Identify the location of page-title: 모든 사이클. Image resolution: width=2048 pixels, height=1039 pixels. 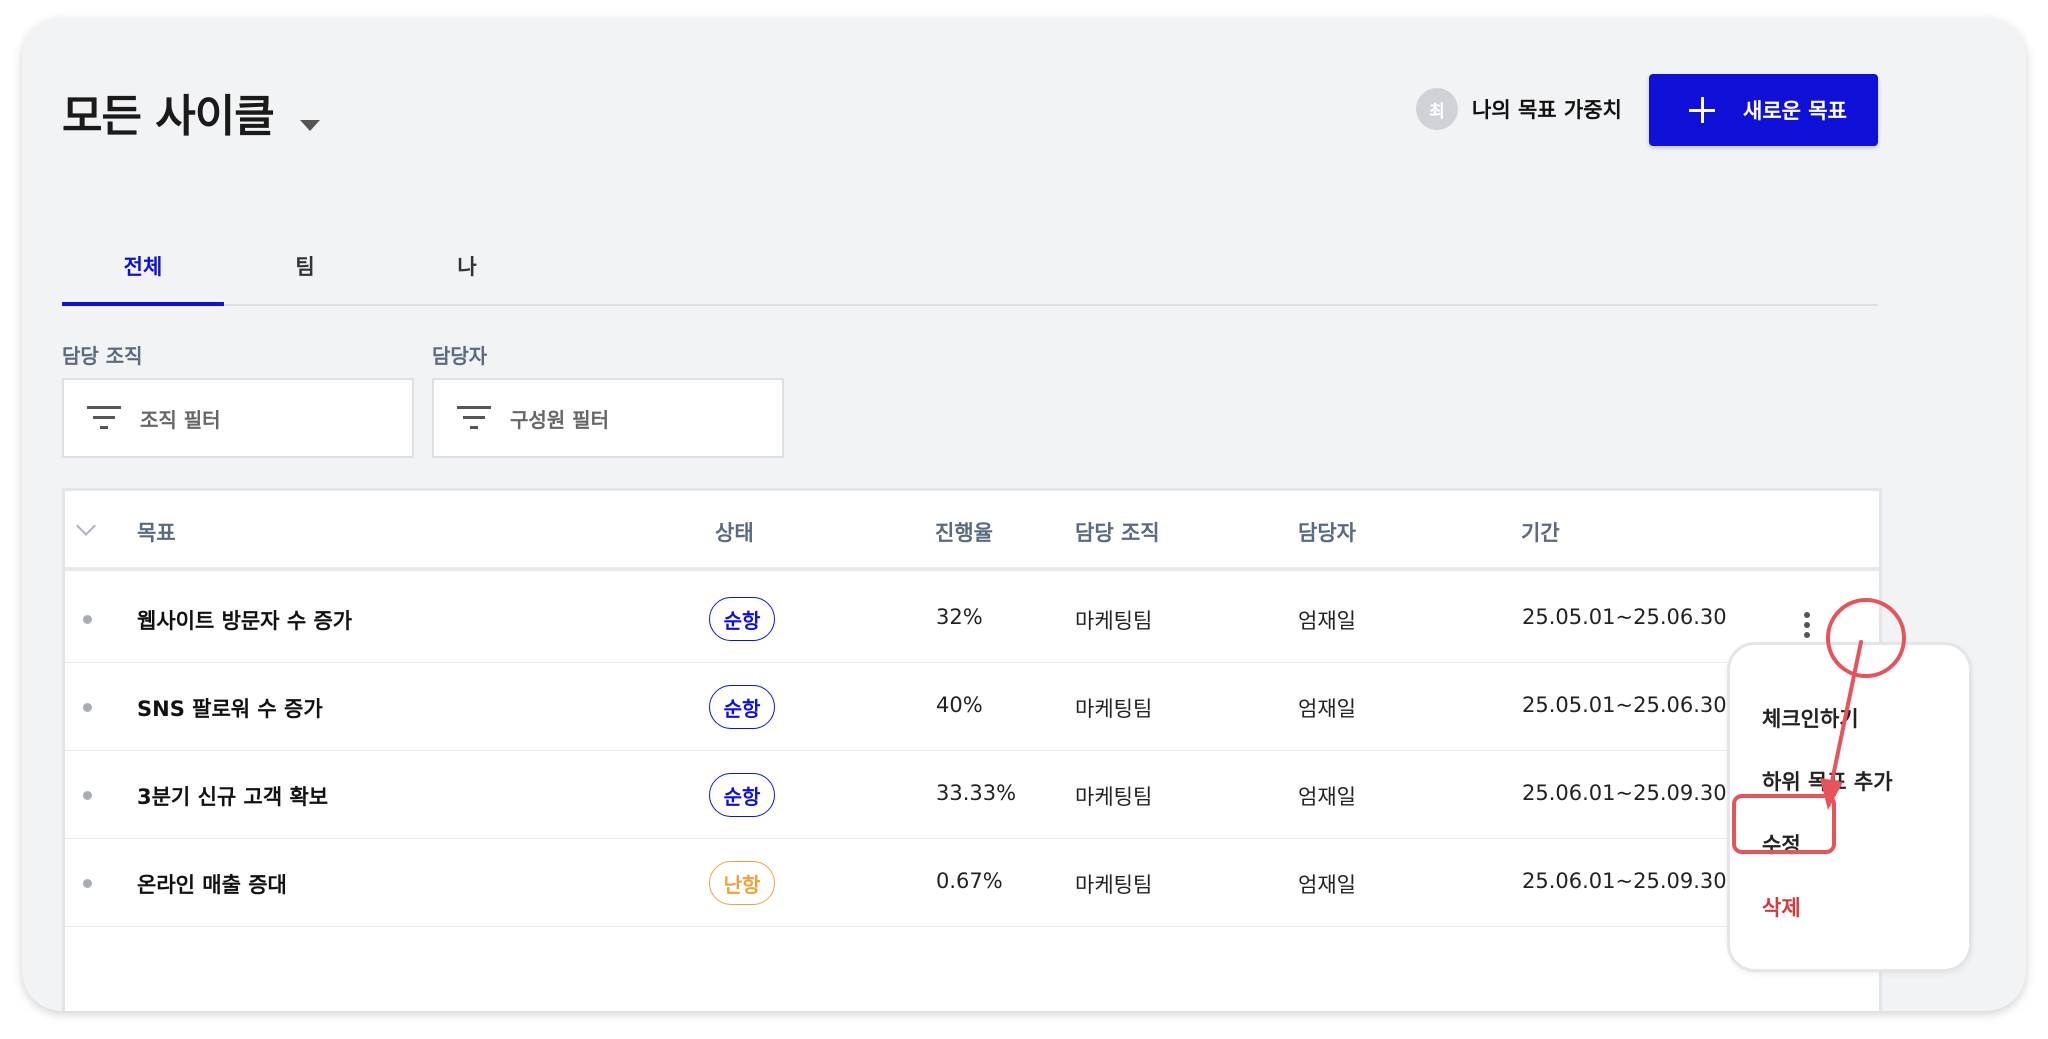
(168, 116).